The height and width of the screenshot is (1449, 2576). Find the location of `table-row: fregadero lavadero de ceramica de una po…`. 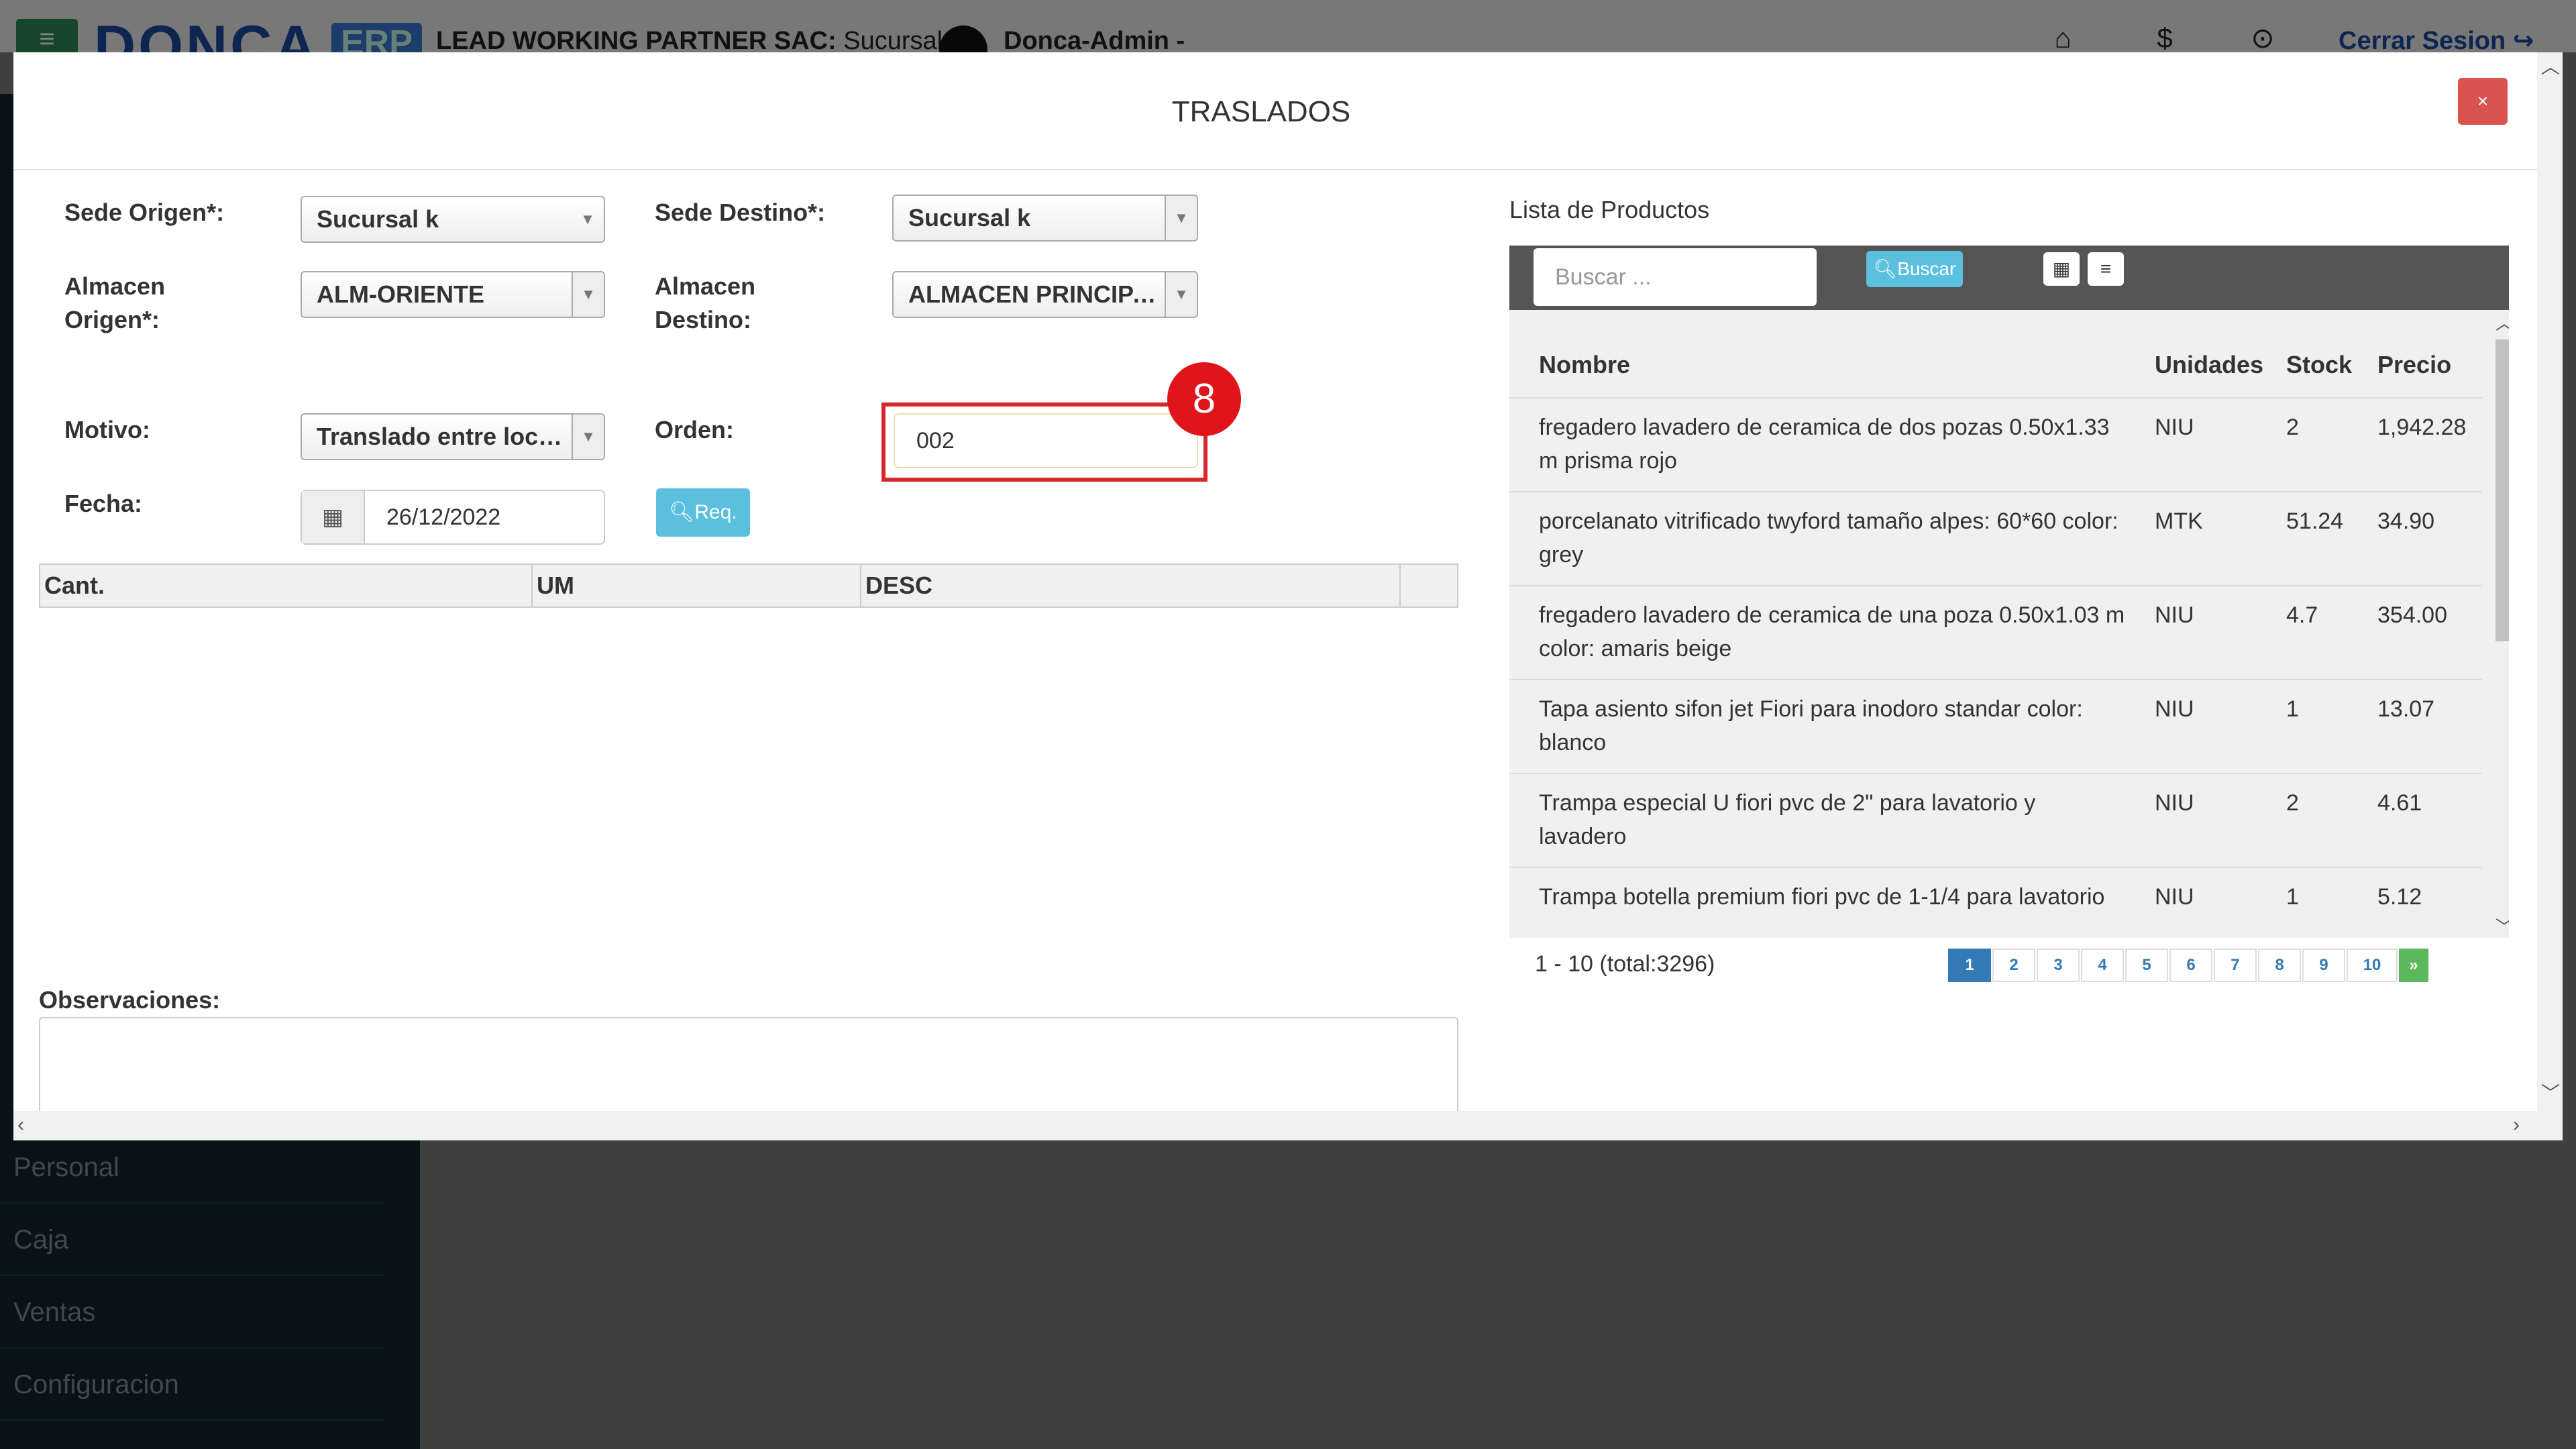

table-row: fregadero lavadero de ceramica de una po… is located at coordinates (1995, 633).